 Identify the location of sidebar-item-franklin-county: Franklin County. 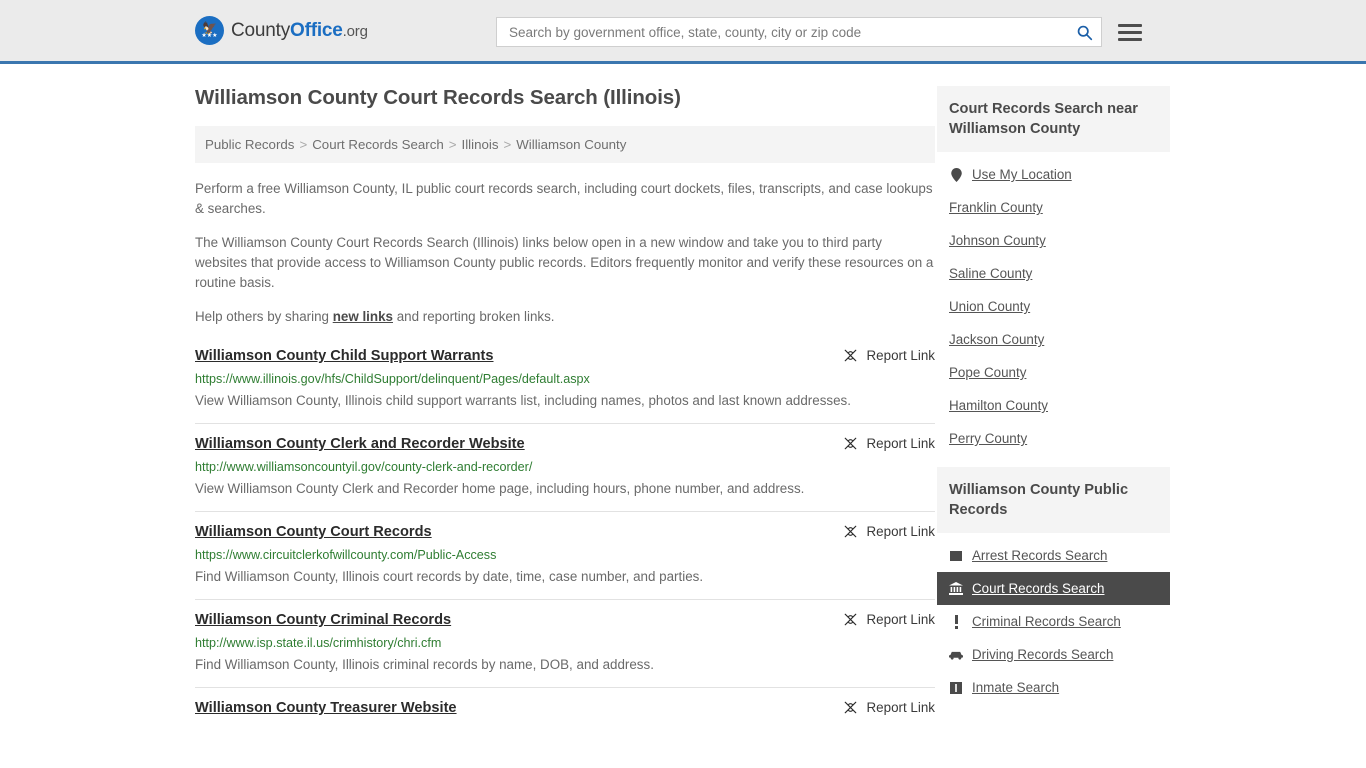
(1053, 207).